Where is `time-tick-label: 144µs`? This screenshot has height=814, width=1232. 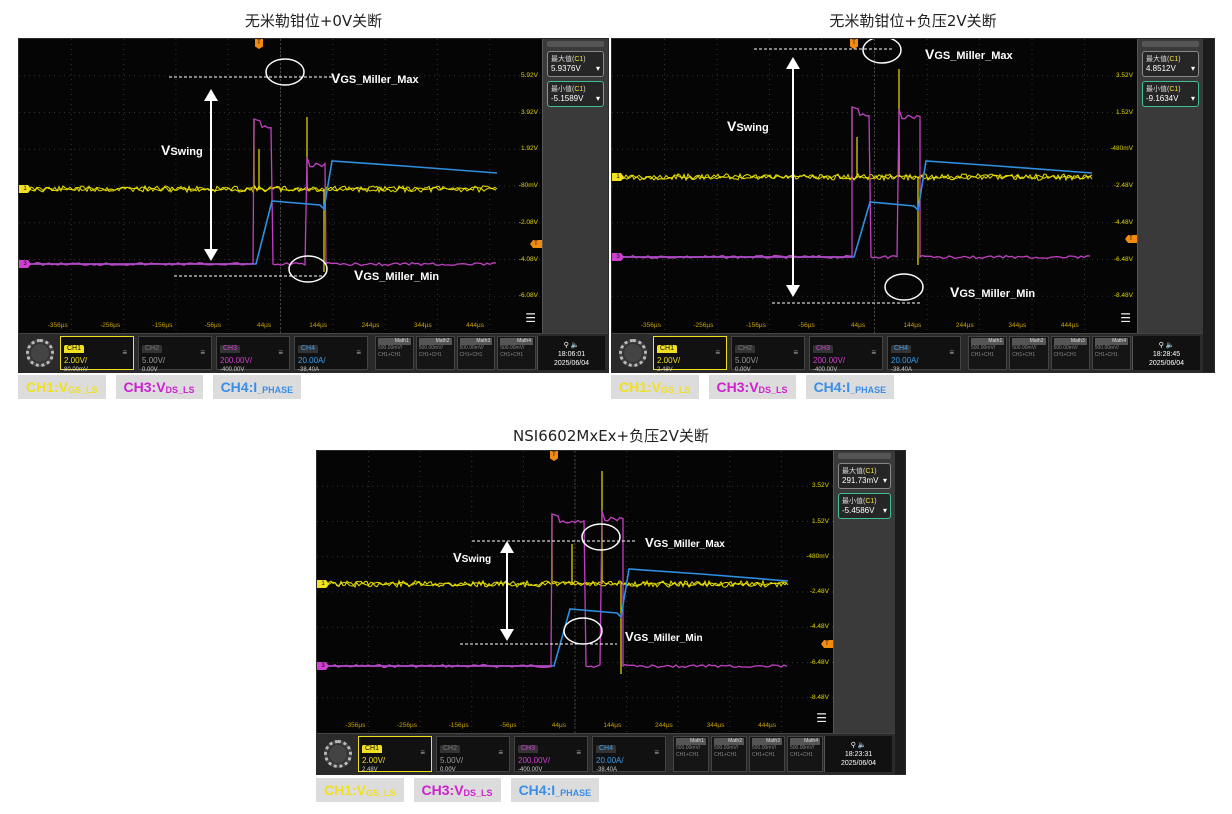
time-tick-label: 144µs is located at coordinates (612, 725).